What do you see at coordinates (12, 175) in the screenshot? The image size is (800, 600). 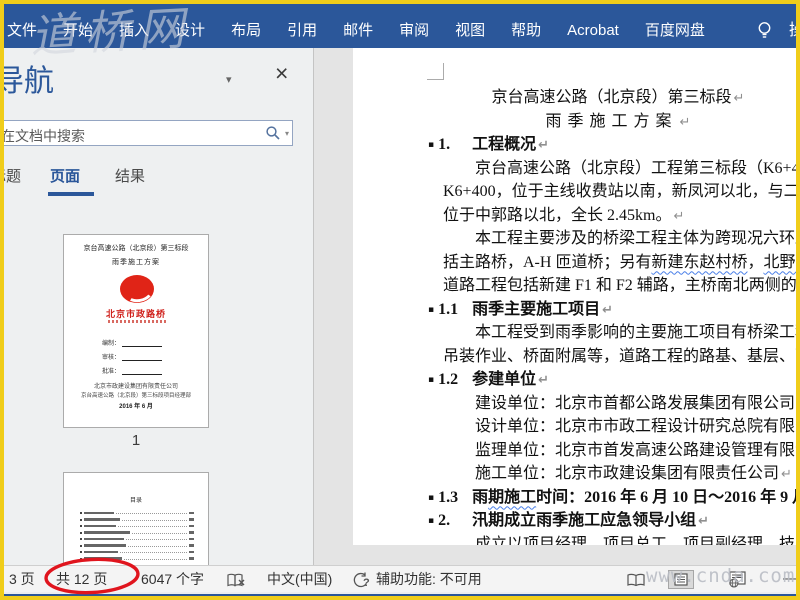 I see `nav-tab-headings: 标题` at bounding box center [12, 175].